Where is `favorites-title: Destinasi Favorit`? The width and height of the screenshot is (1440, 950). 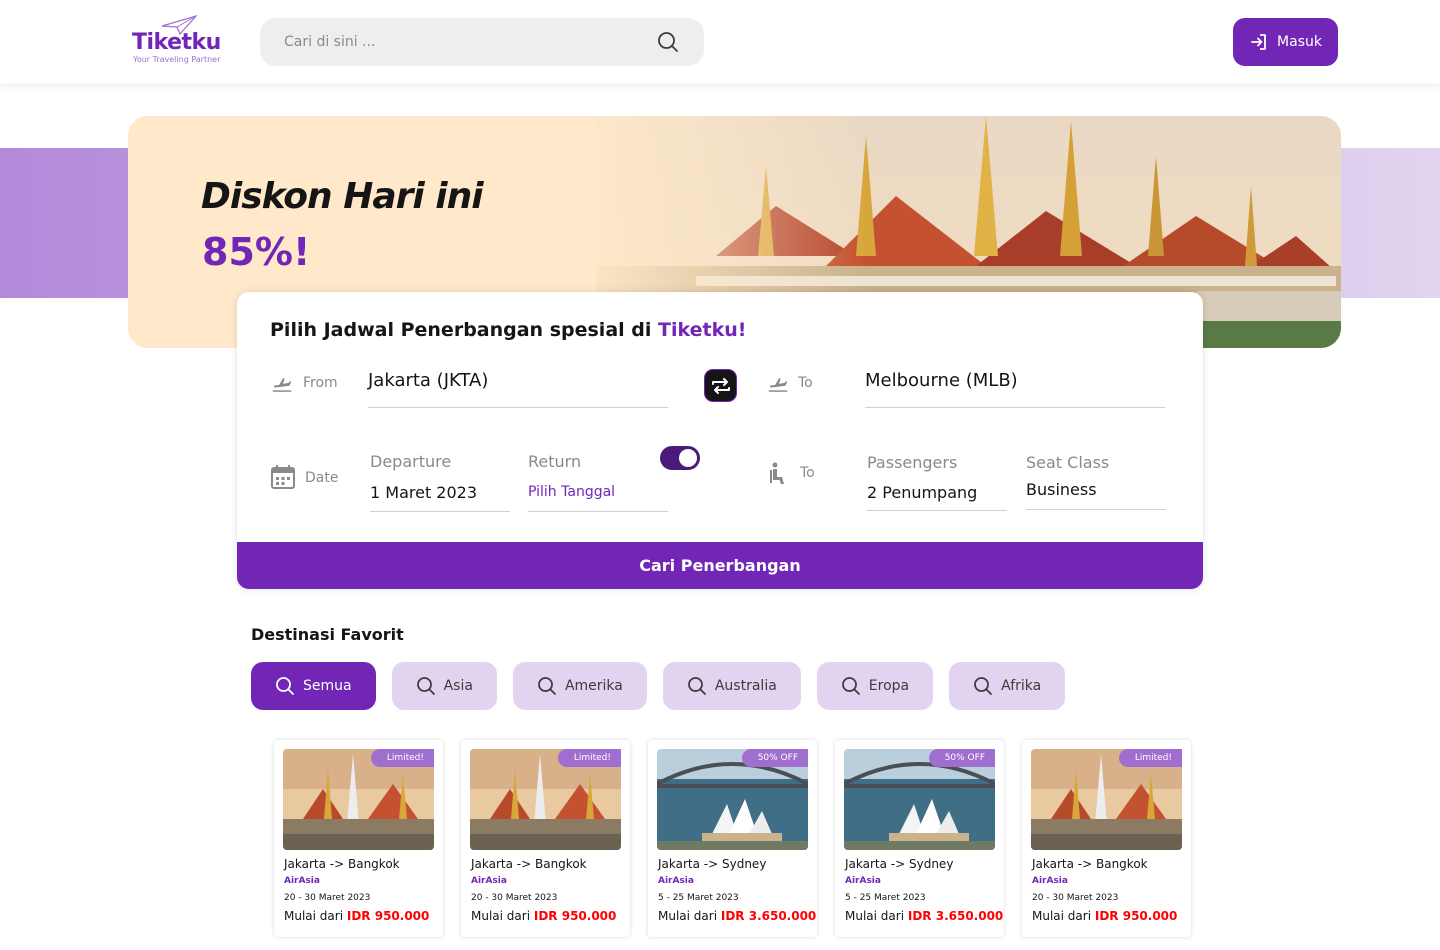 favorites-title: Destinasi Favorit is located at coordinates (327, 634).